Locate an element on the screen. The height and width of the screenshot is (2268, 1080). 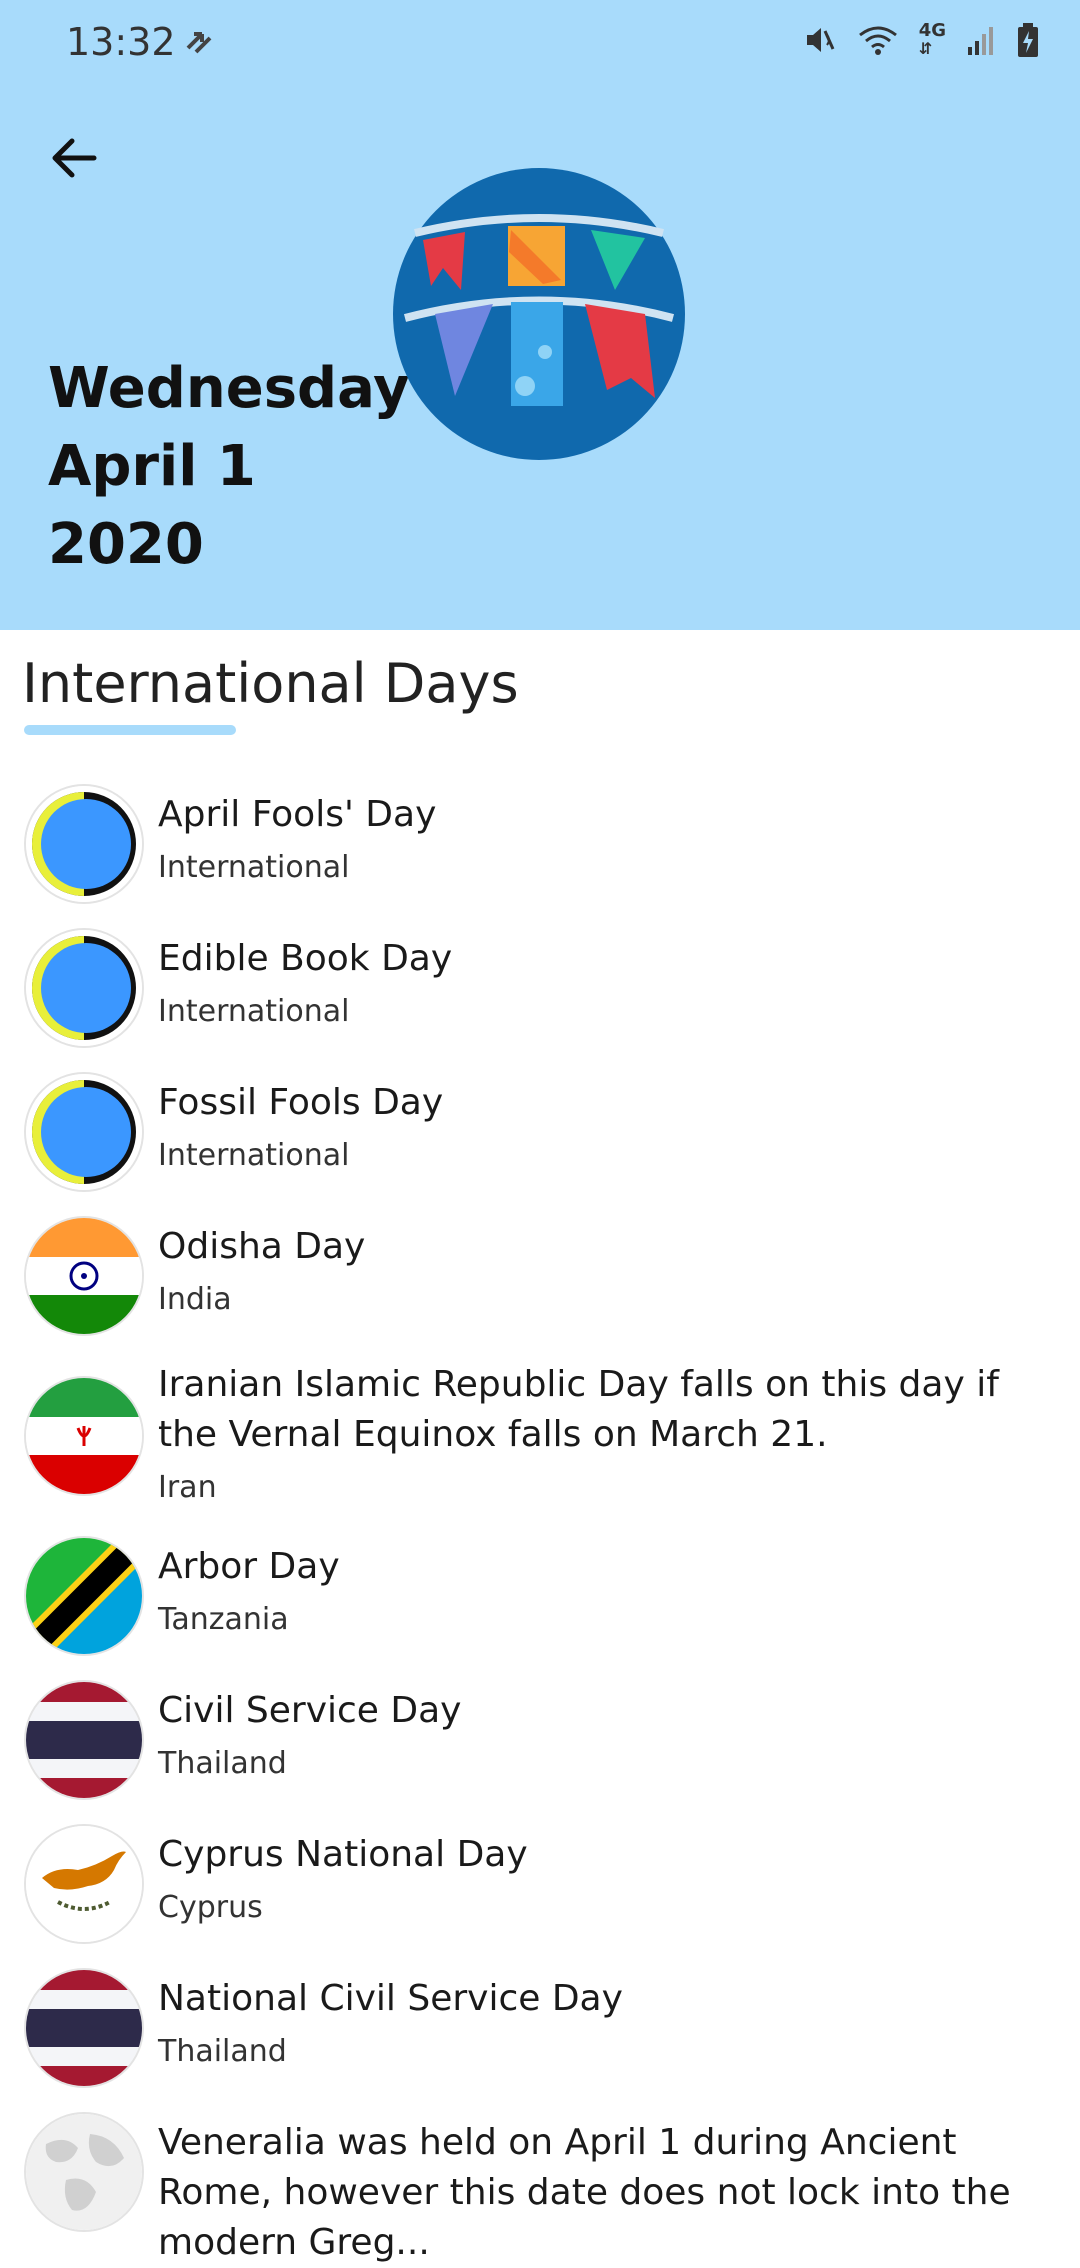
list-item: Cyprus National Day Cyprus is located at coordinates (540, 1888).